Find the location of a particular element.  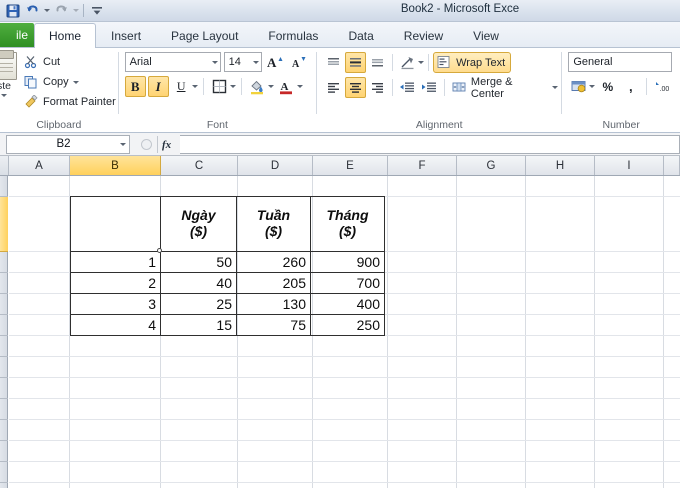

column-header-g: G is located at coordinates (491, 165).